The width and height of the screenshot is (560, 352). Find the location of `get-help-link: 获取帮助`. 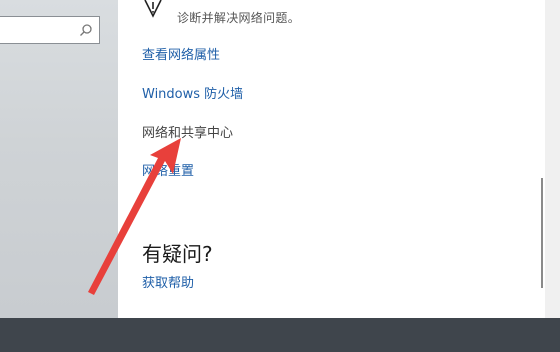

get-help-link: 获取帮助 is located at coordinates (168, 281).